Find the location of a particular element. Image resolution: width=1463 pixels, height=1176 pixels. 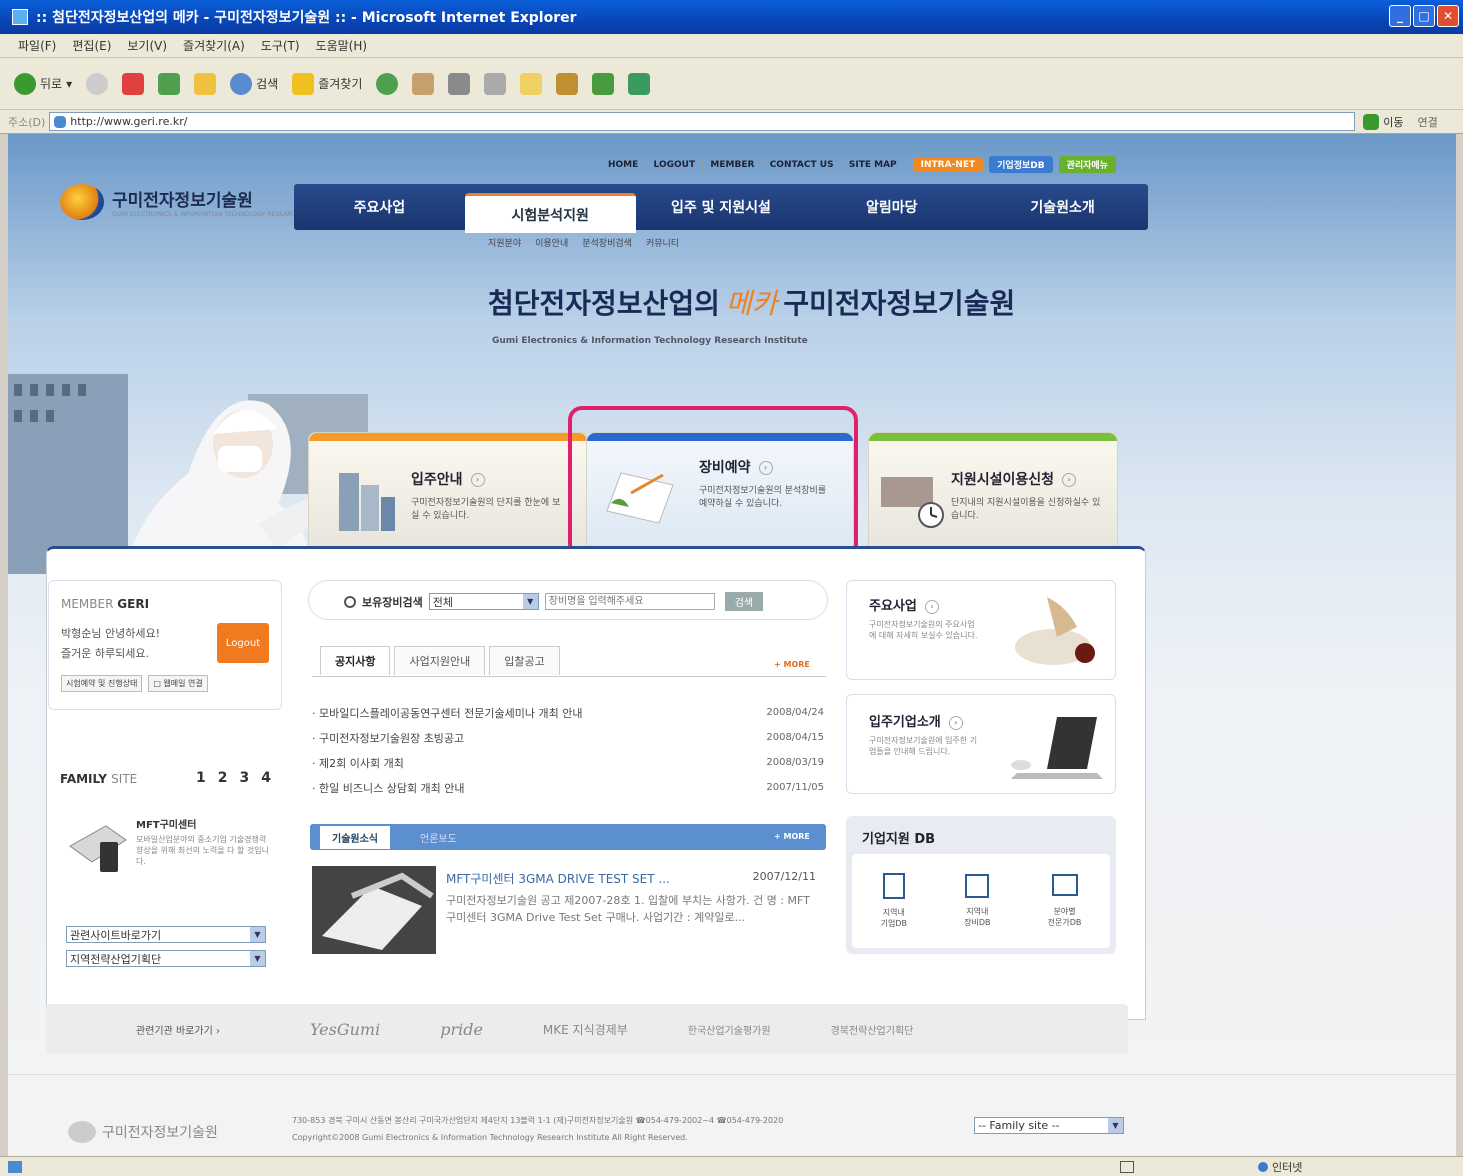

search-button: 검색 is located at coordinates (254, 83).